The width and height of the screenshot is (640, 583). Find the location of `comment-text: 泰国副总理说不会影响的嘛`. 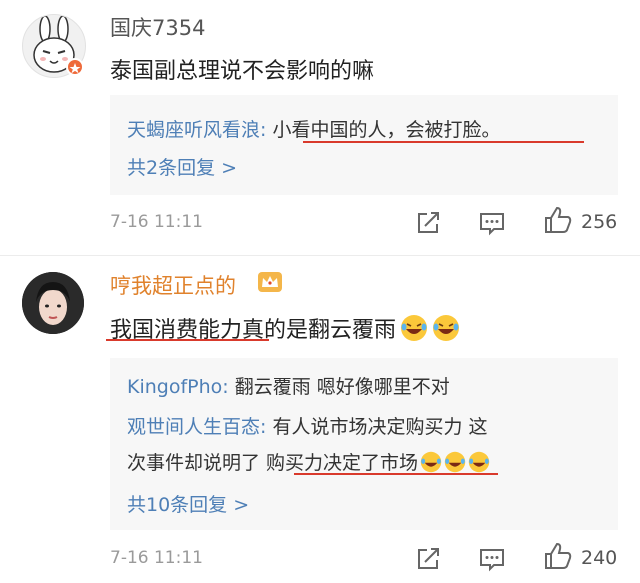

comment-text: 泰国副总理说不会影响的嘛 is located at coordinates (242, 71).